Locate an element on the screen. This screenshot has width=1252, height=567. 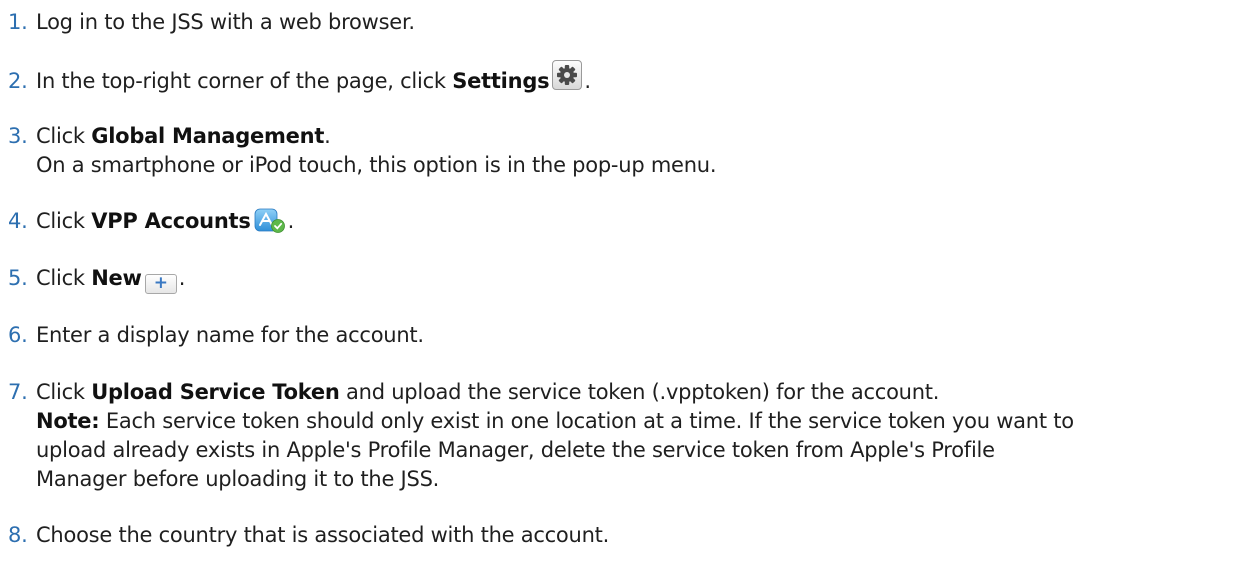
vpp-accounts-label: VPP Accounts is located at coordinates (171, 221).